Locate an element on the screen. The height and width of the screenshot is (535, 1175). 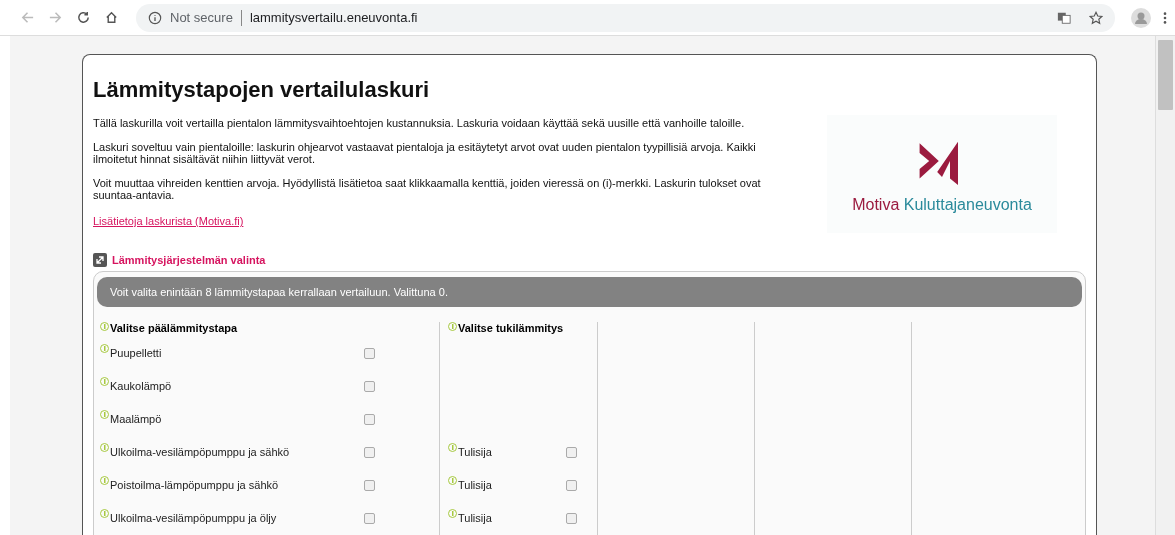
paragraph: Voit muuttaa vihreiden kenttien arvoja. Hyödyllistä lisätietoa saat klikkaamalla kenttiä, joiden vieressä on (i)-merkki. Laskurin tulokset ovat suuntaa-antavia. is located at coordinates (427, 189).